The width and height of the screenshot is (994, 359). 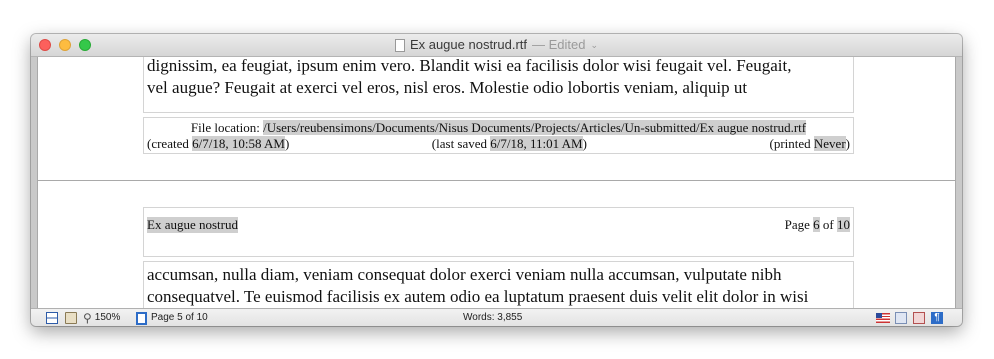 I want to click on printed-field: (printed Never), so click(x=809, y=143).